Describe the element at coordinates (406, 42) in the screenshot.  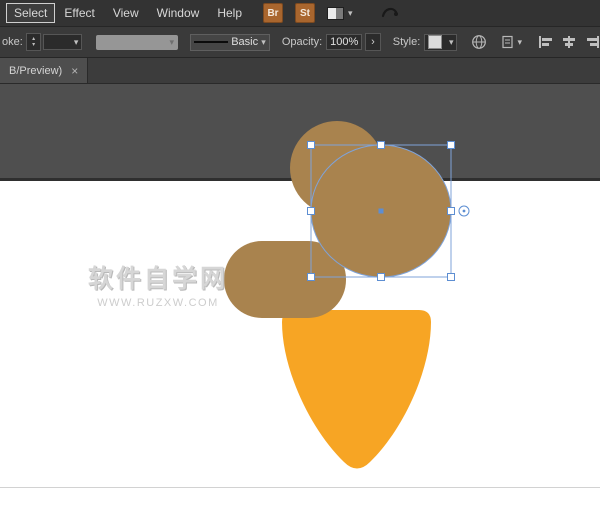
I see `style-label: Style:` at that location.